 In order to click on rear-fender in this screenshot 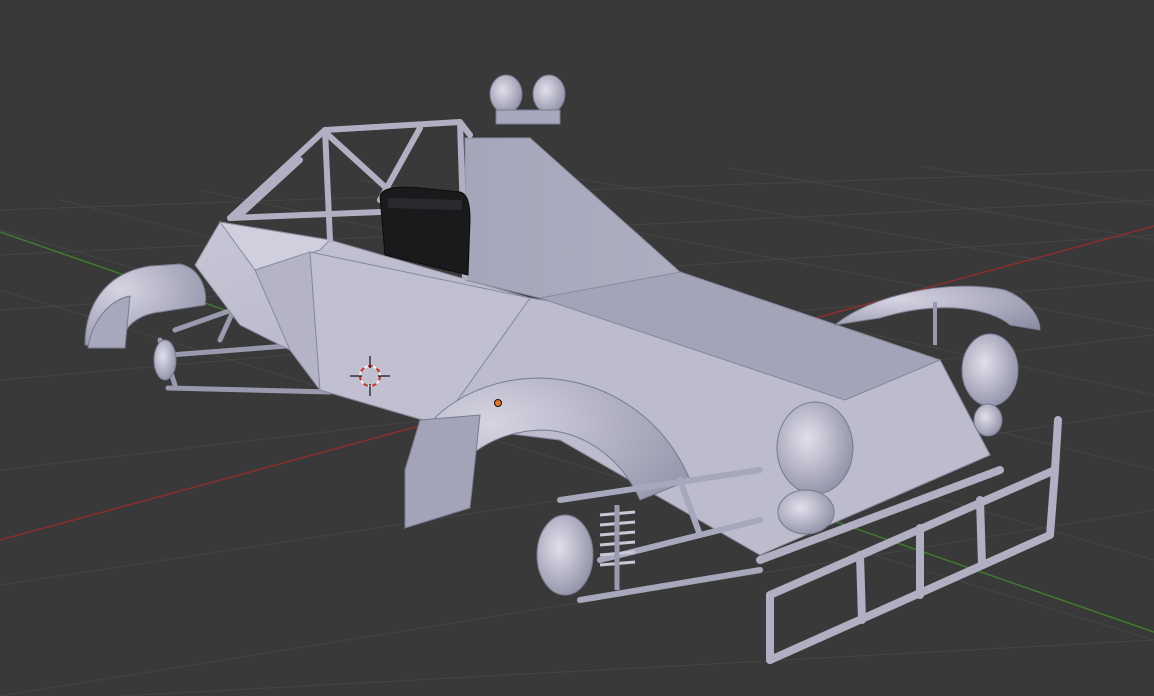, I will do `click(145, 306)`.